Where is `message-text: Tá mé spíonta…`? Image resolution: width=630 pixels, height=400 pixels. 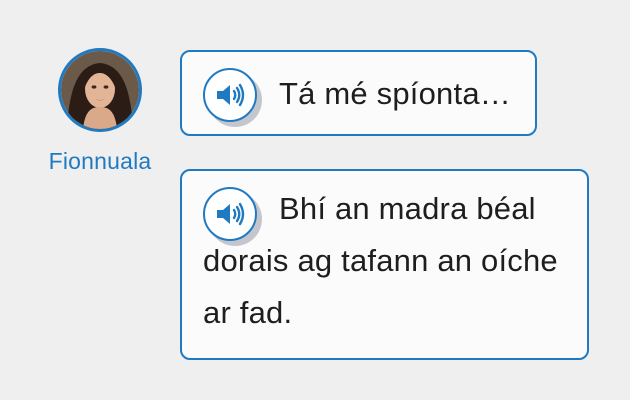
message-text: Tá mé spíonta… is located at coordinates (395, 93).